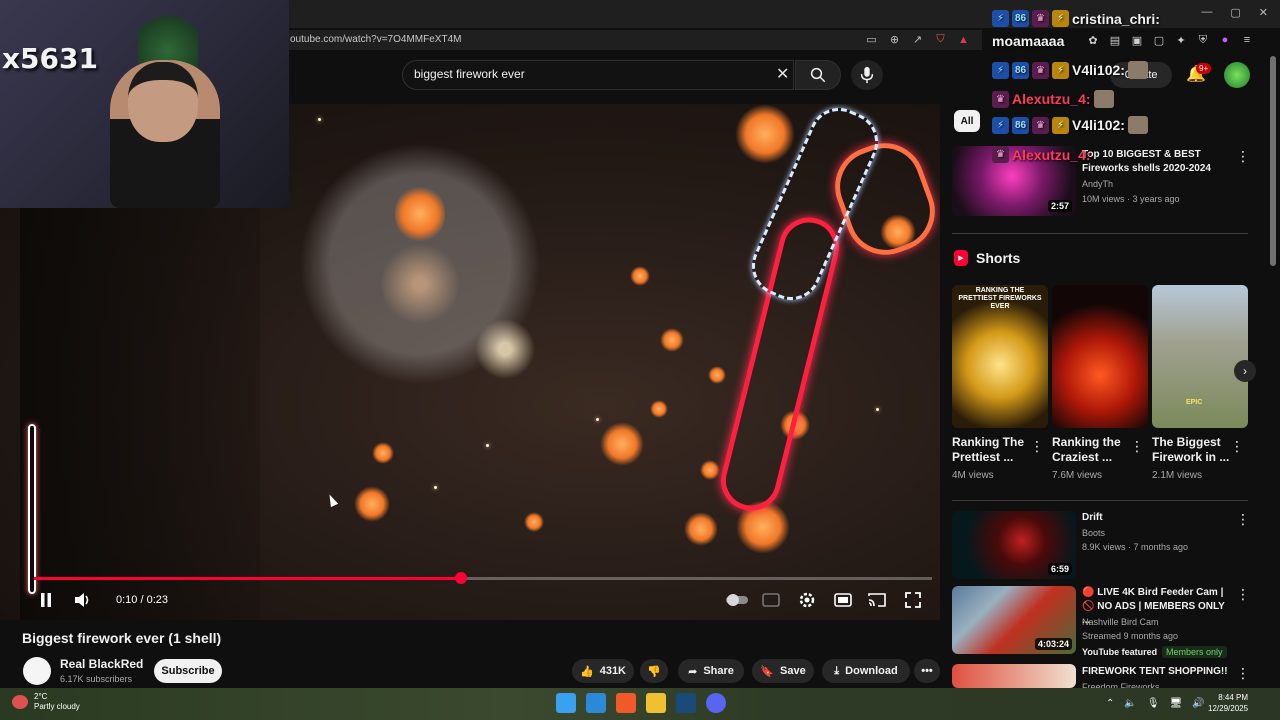 This screenshot has height=720, width=1280. I want to click on chat-badge-icon: ♛, so click(1040, 125).